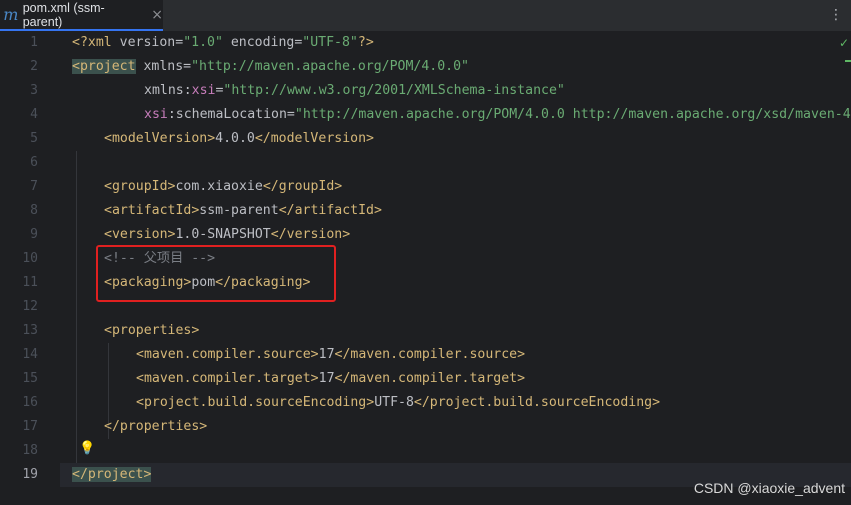 Image resolution: width=851 pixels, height=505 pixels. I want to click on tag-text: 1.0-SNAPSHOT, so click(223, 234).